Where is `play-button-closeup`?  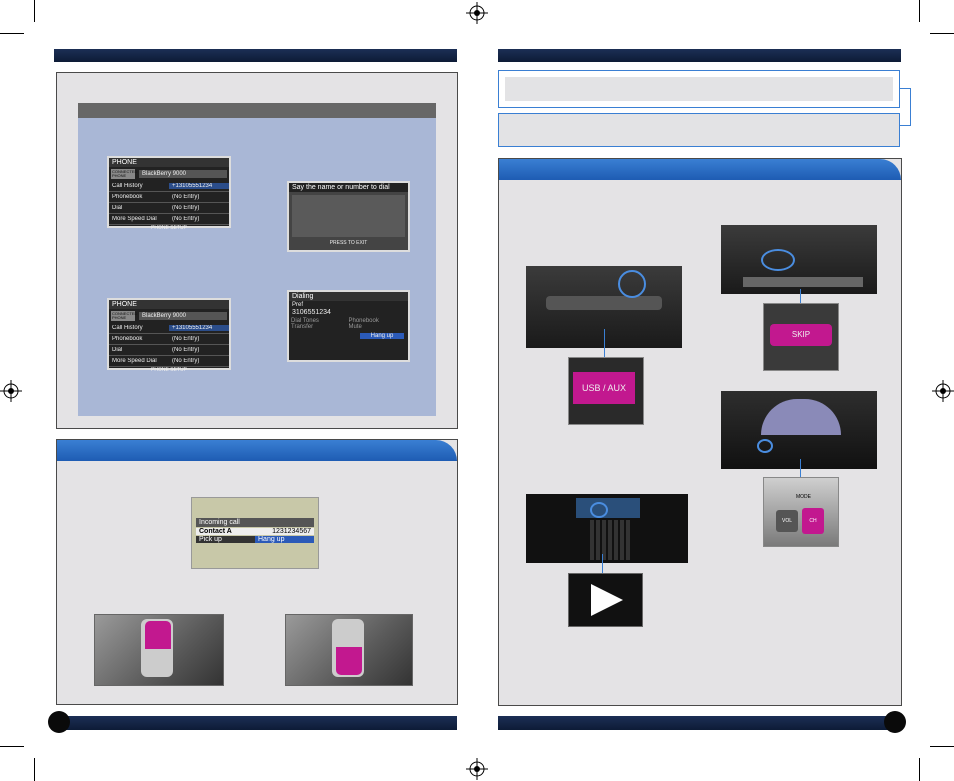
play-button-closeup is located at coordinates (605, 600).